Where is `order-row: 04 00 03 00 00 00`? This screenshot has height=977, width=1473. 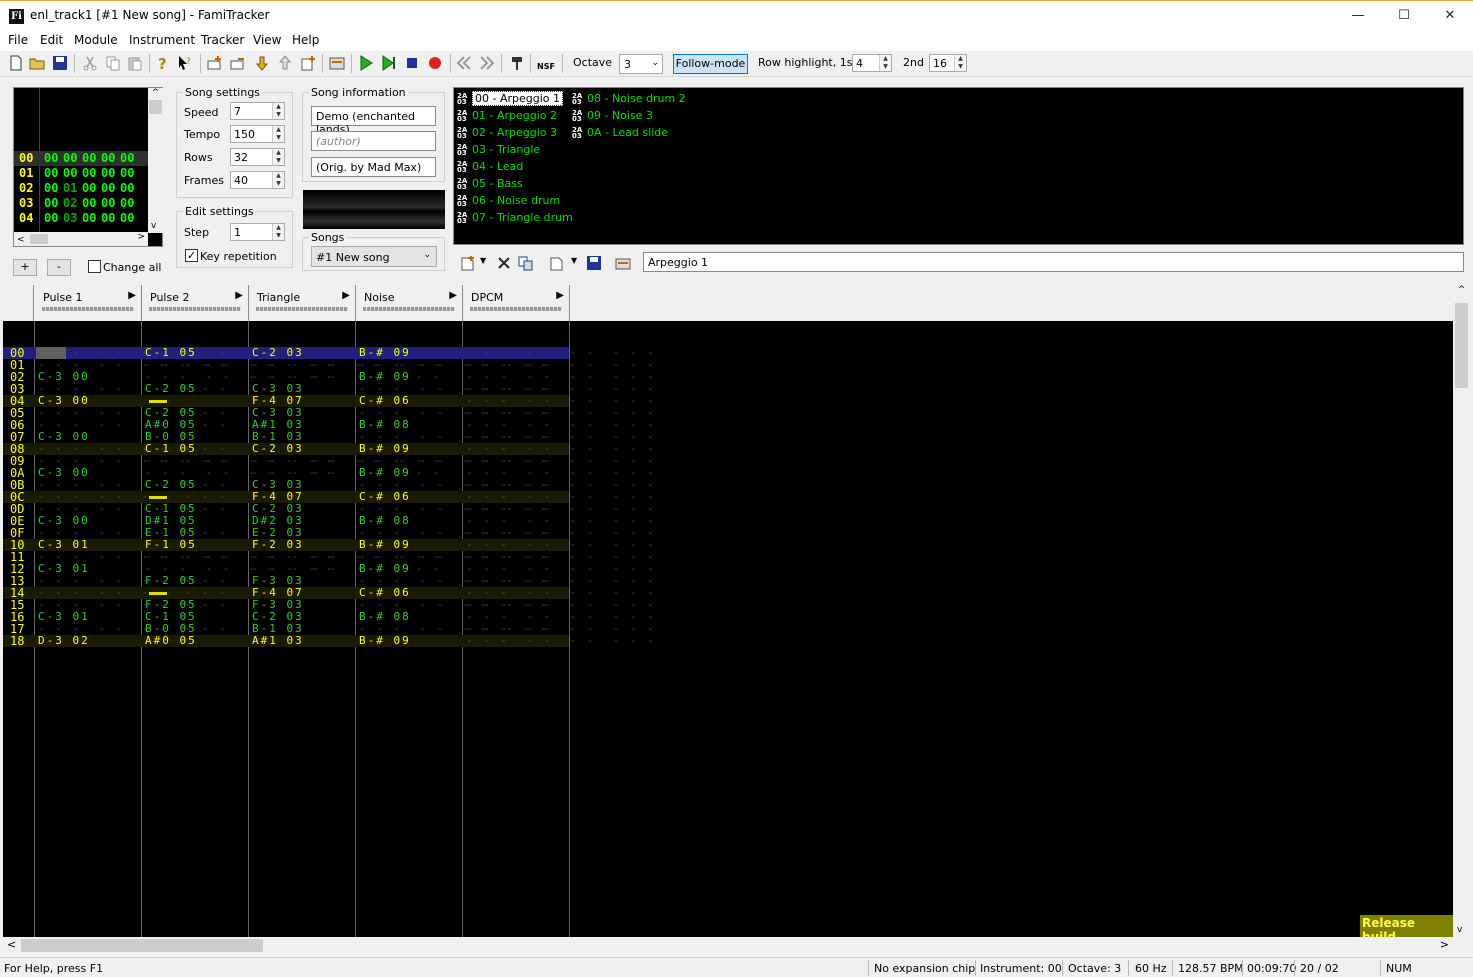
order-row: 04 00 03 00 00 00 is located at coordinates (81, 218).